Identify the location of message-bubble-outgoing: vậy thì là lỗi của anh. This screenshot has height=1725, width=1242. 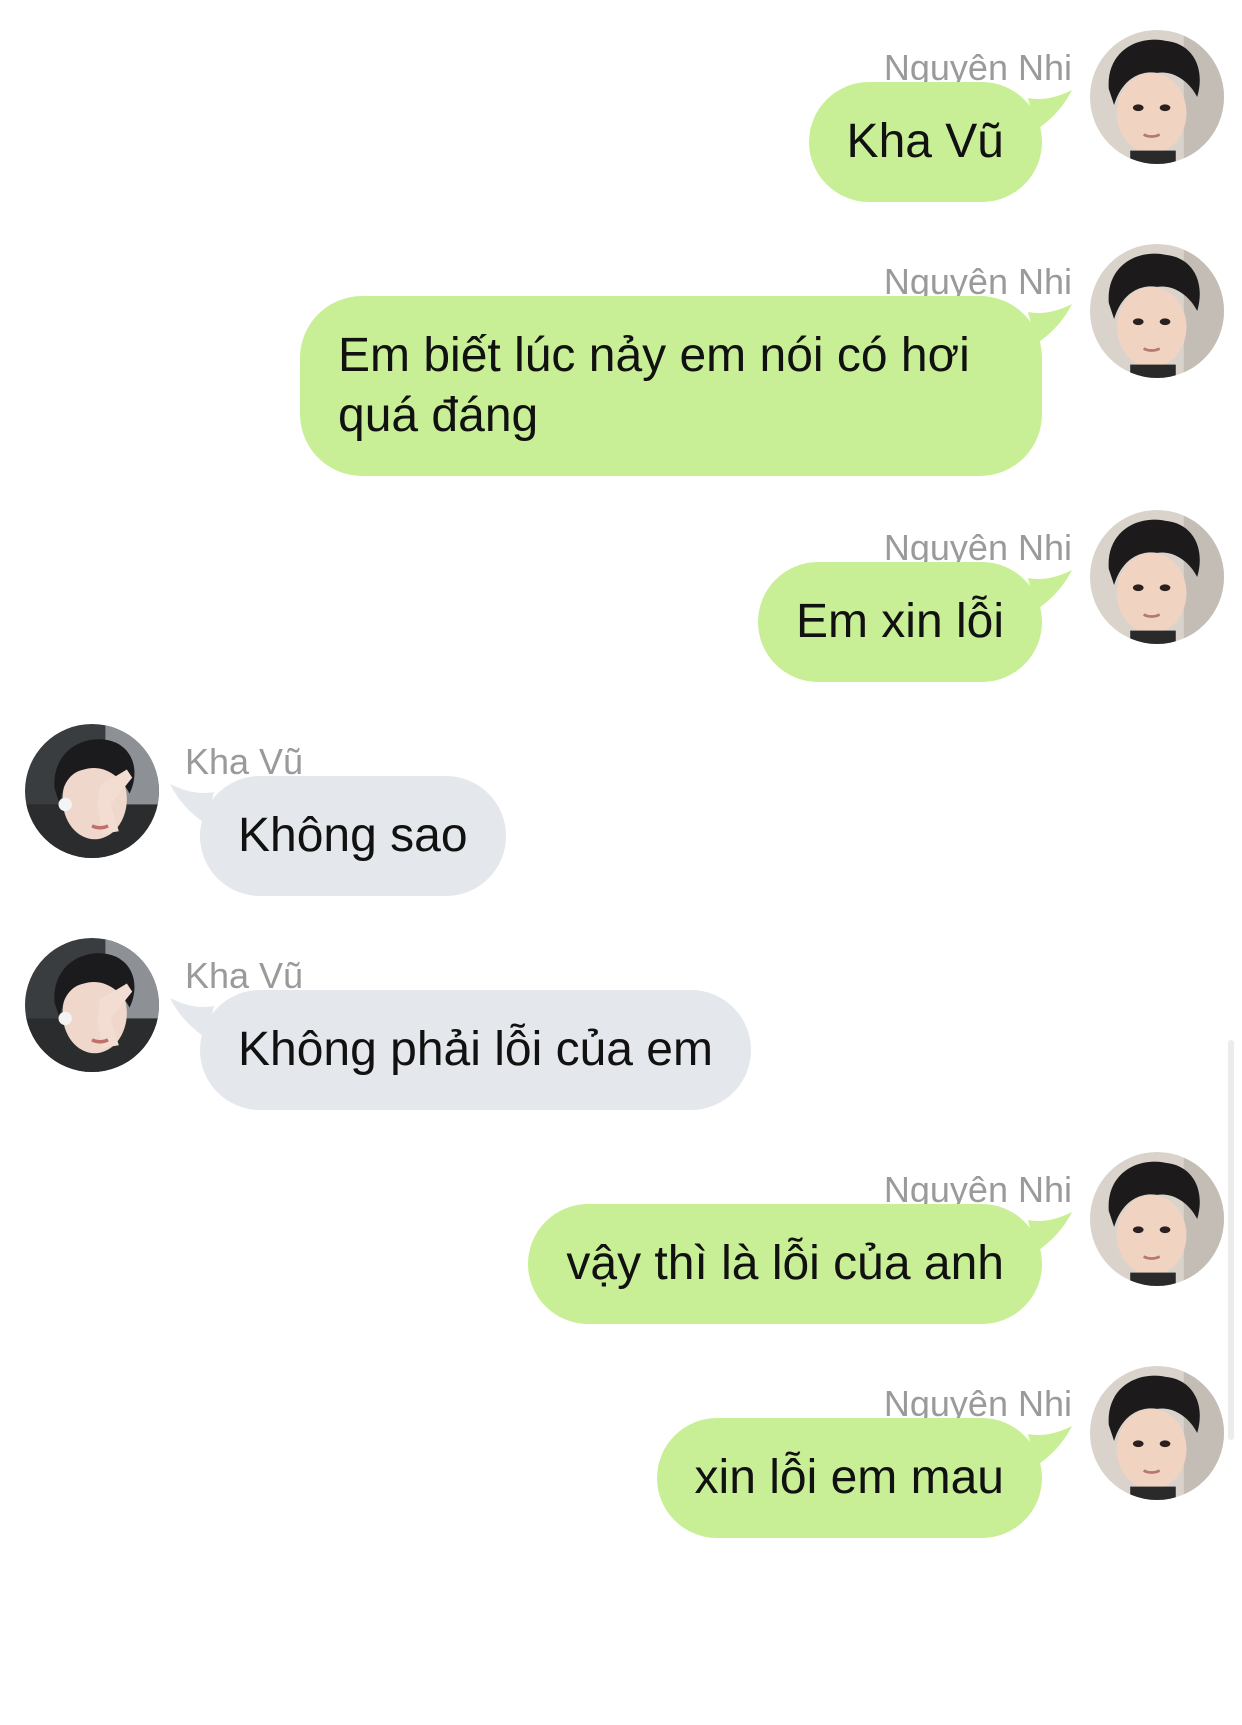
(800, 1264).